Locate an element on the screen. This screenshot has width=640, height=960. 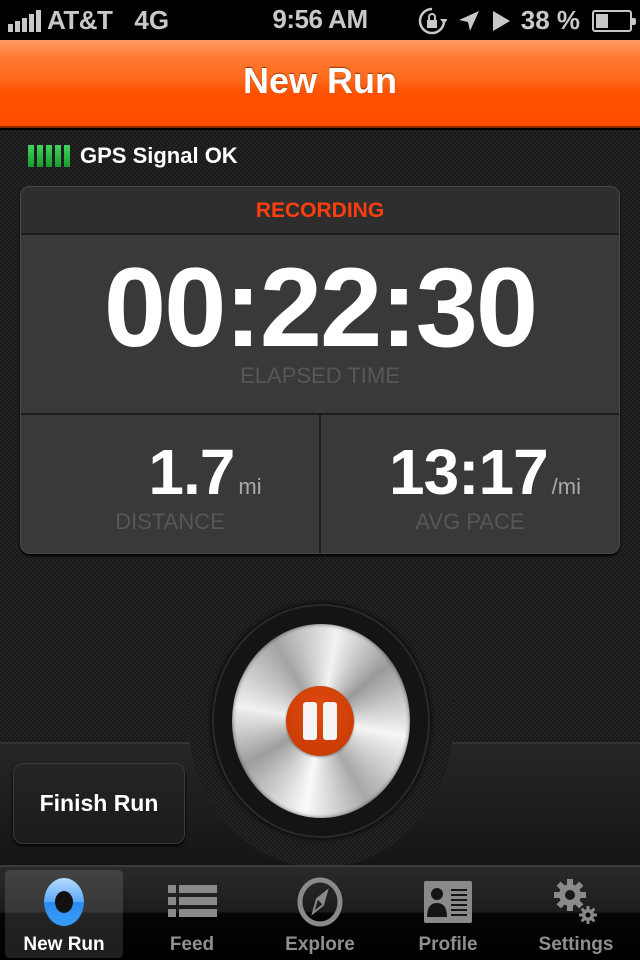
tab-new-run: New Run is located at coordinates (64, 913).